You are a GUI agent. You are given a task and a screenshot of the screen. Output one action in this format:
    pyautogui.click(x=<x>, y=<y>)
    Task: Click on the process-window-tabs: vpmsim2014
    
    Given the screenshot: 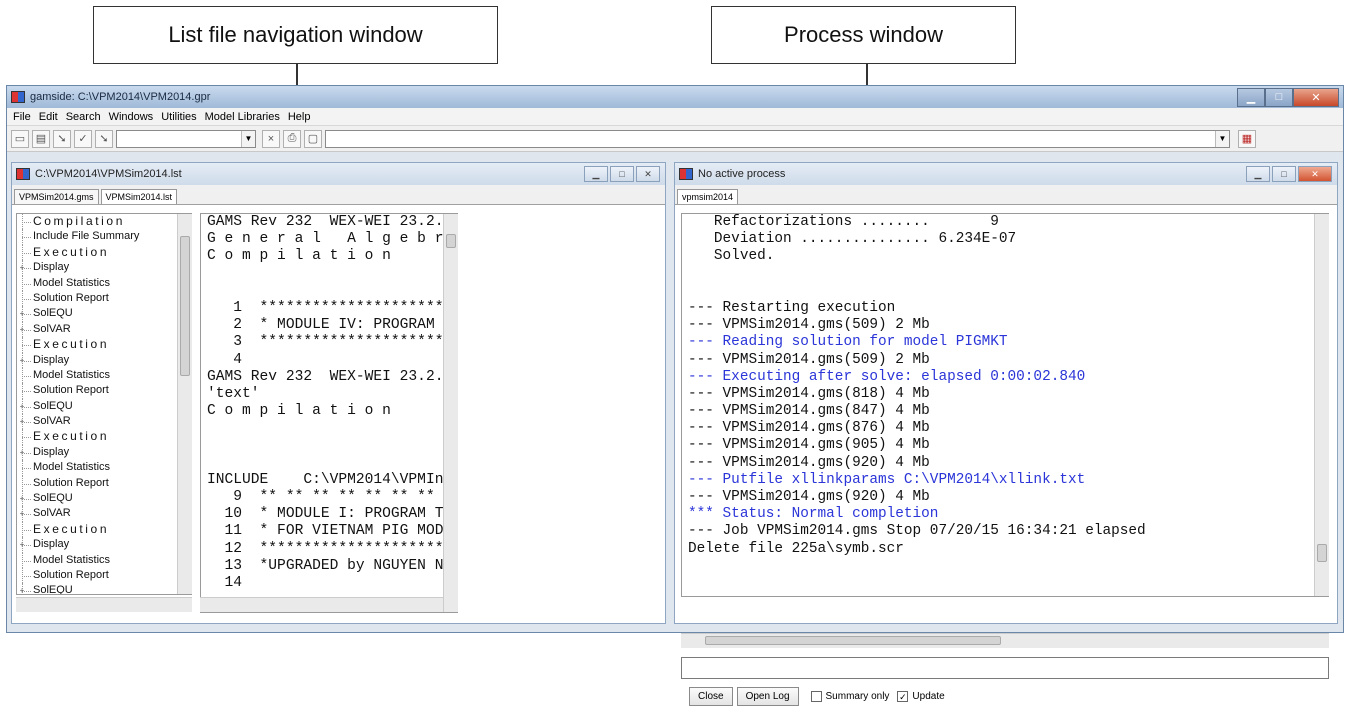 What is the action you would take?
    pyautogui.click(x=1006, y=195)
    